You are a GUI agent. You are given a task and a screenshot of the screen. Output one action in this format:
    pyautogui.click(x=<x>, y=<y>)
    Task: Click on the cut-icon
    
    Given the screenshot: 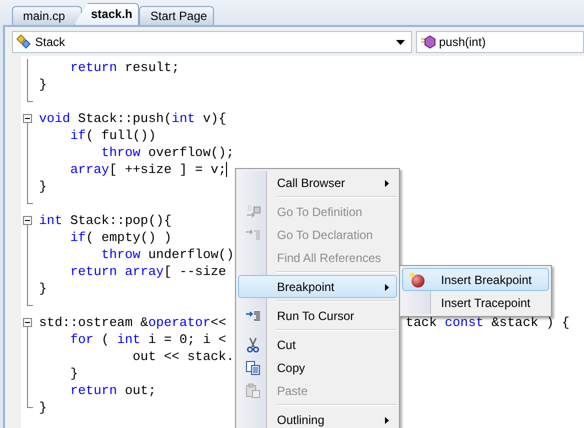 What is the action you would take?
    pyautogui.click(x=253, y=345)
    